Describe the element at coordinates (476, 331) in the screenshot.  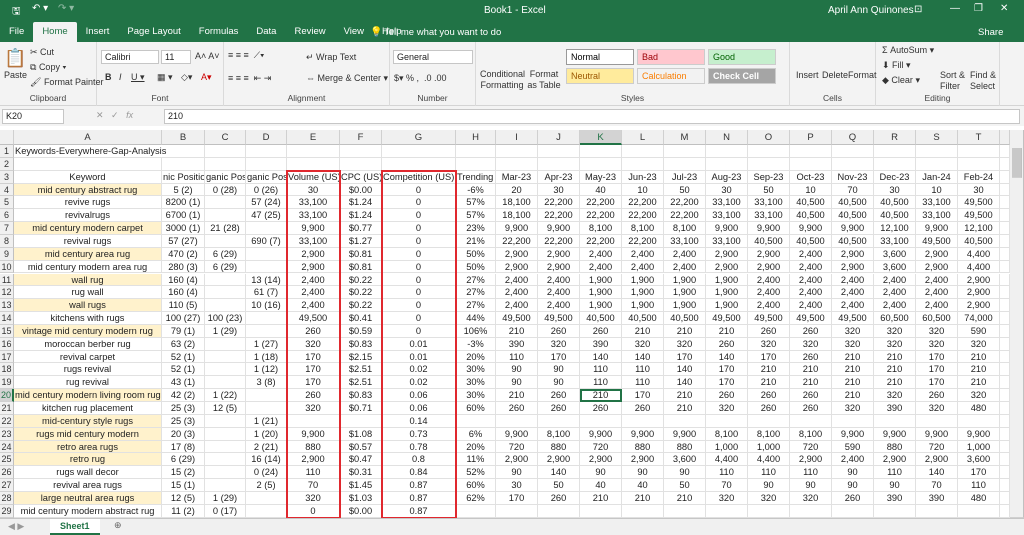
I see `cell-h15: 106%` at that location.